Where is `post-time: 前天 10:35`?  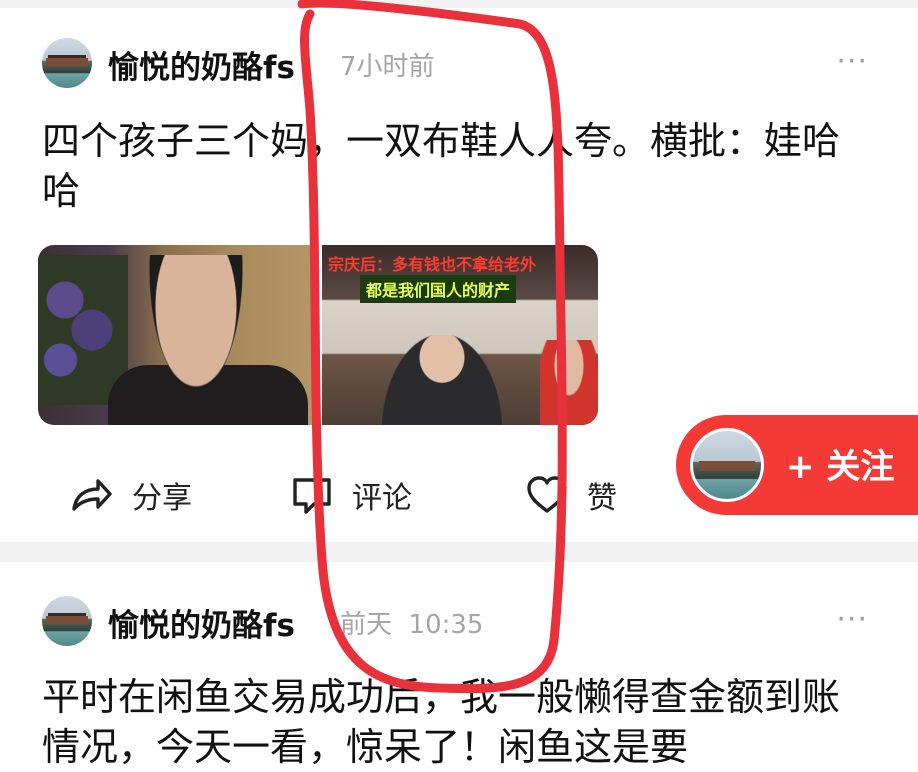
post-time: 前天 10:35 is located at coordinates (412, 625).